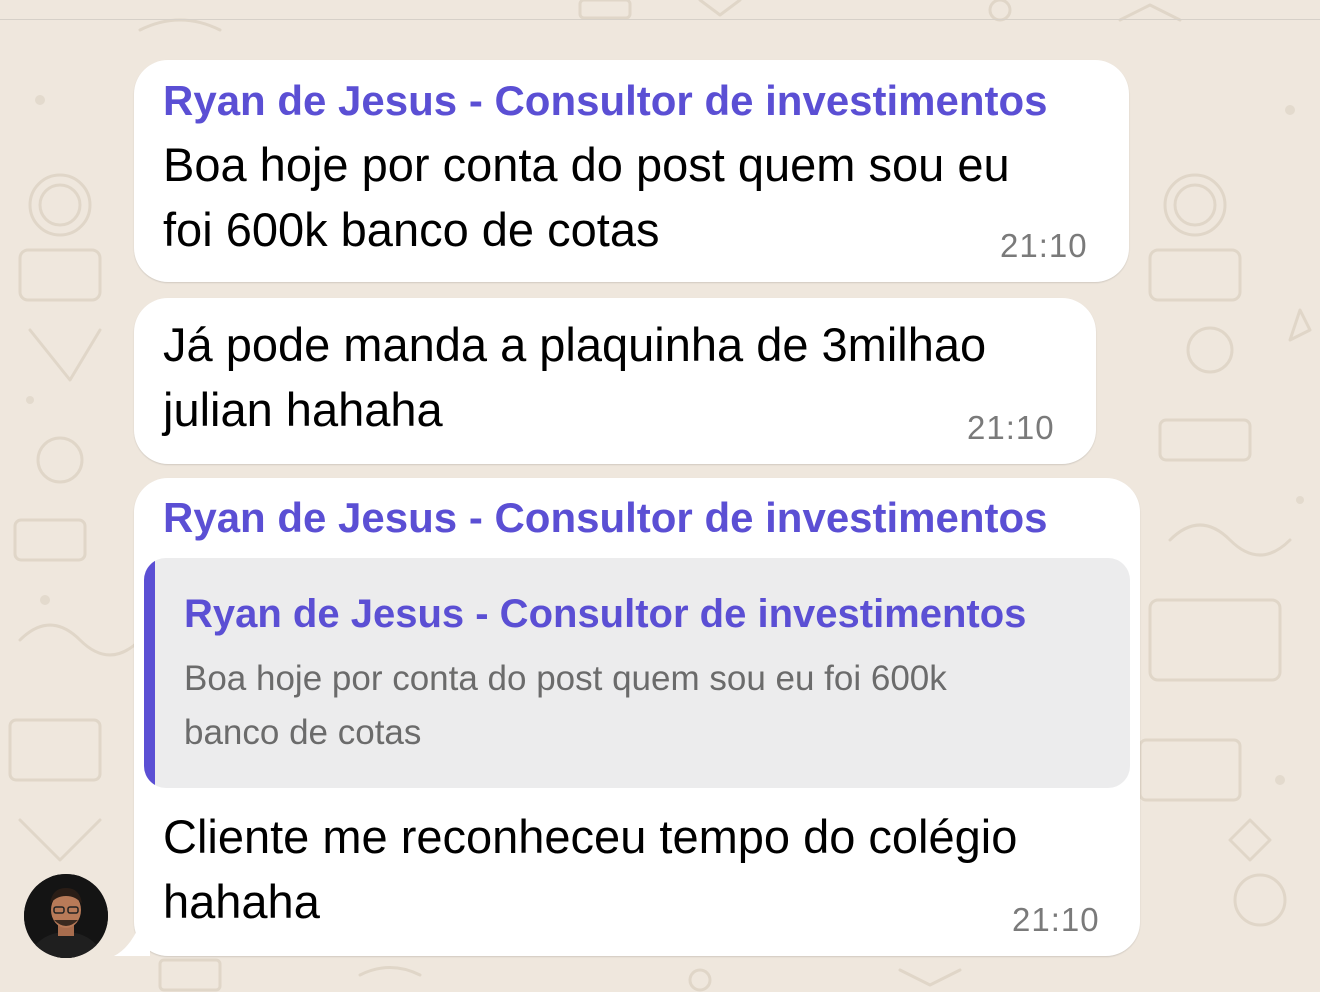  What do you see at coordinates (411, 229) in the screenshot?
I see `message-text-line: foi 600k banco de cotas` at bounding box center [411, 229].